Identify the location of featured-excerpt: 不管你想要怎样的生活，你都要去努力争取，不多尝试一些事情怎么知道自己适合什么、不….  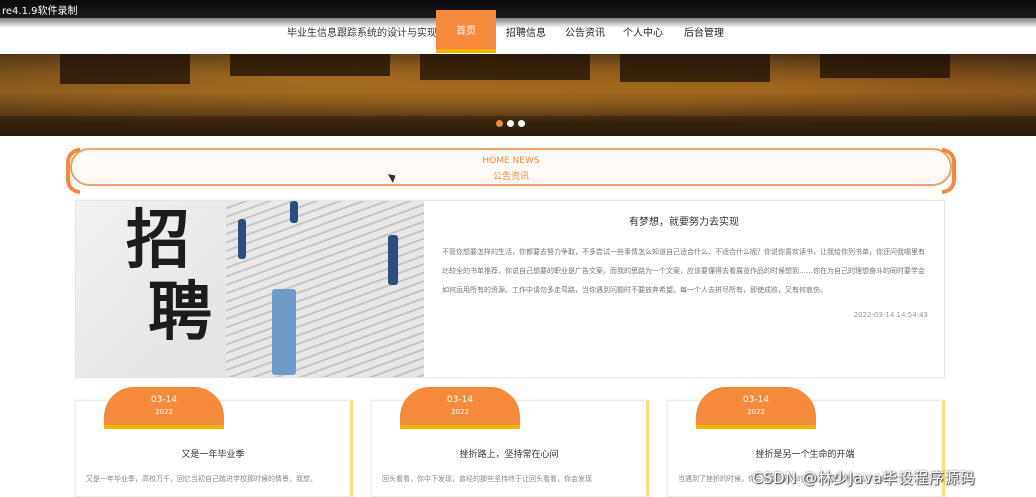
(683, 271).